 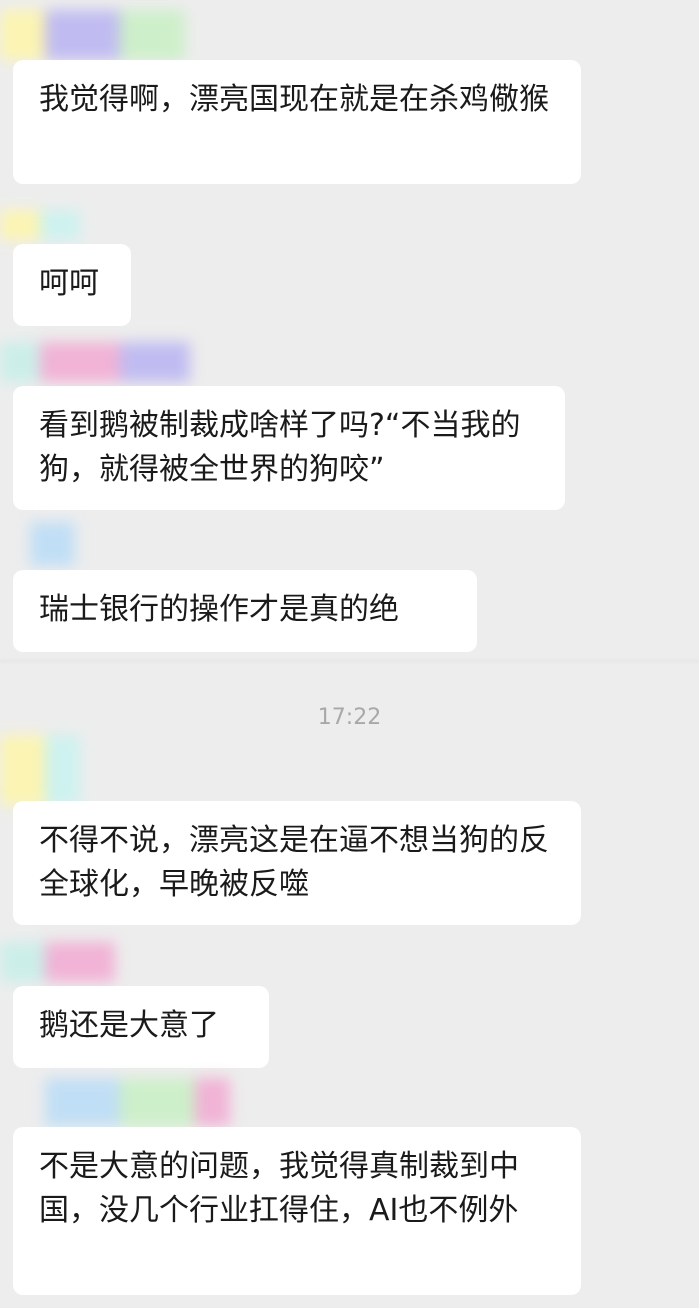 I want to click on message-bubble: 不是大意的问题，我觉得真制裁到中国，没几个行业扛得住，AI也不例外, so click(x=297, y=1211).